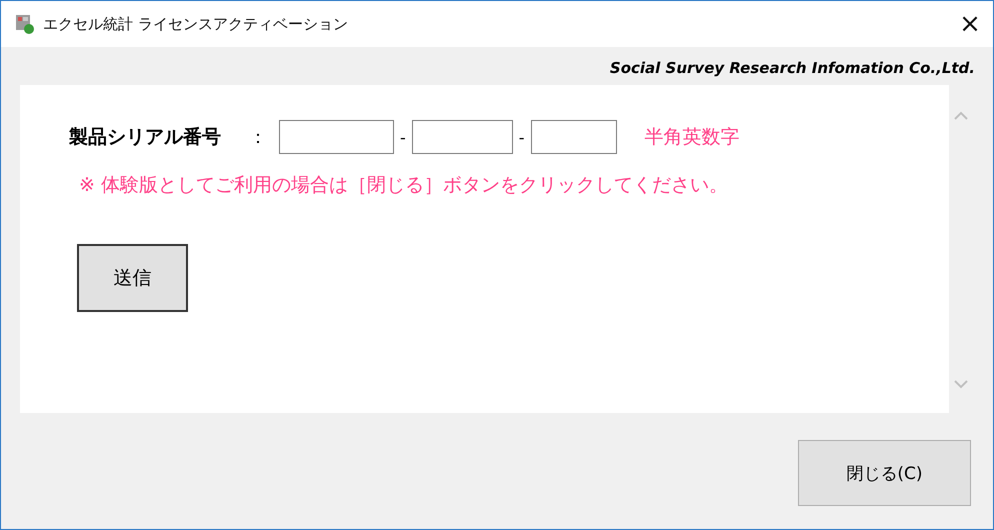 The image size is (994, 530). What do you see at coordinates (884, 473) in the screenshot?
I see `close-dialog-button: 閉じる(C)` at bounding box center [884, 473].